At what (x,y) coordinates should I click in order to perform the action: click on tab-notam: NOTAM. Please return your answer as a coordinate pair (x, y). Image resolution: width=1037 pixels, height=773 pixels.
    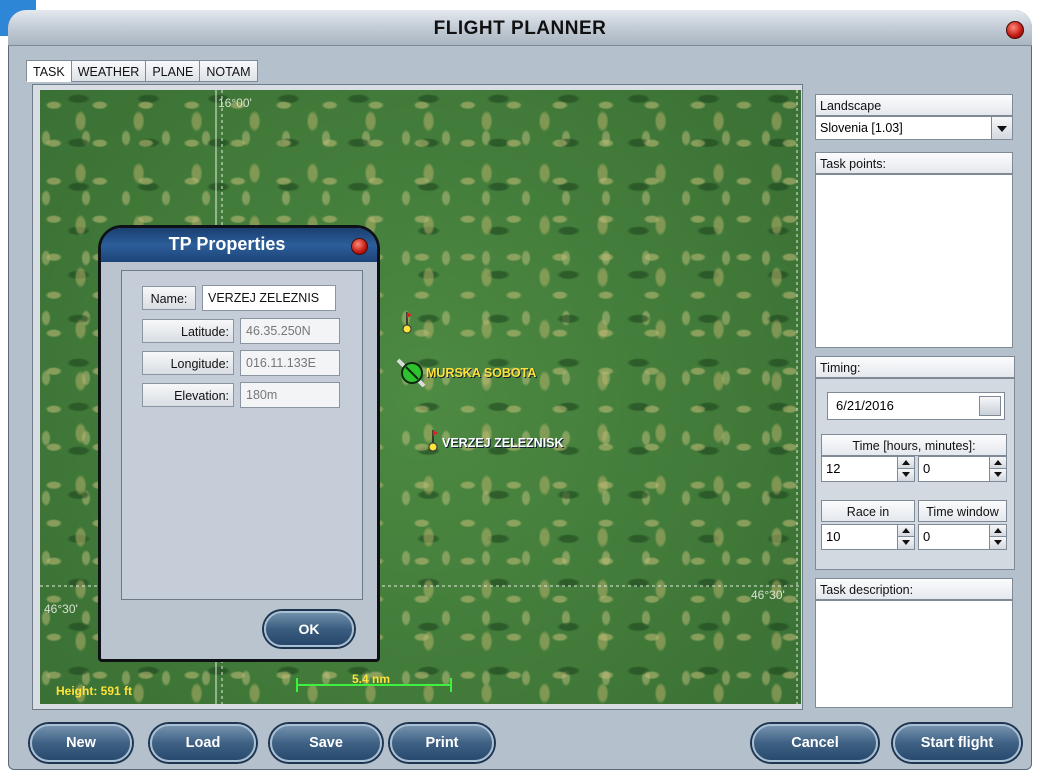
    Looking at the image, I should click on (228, 71).